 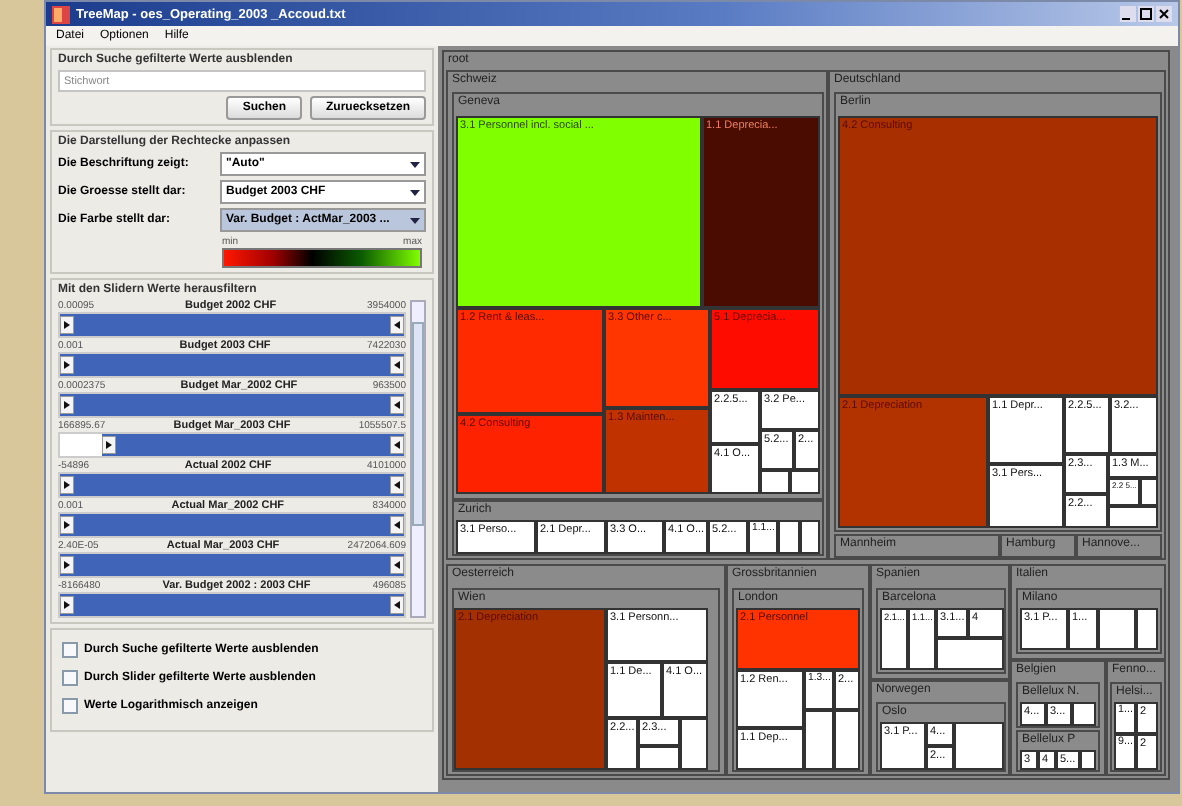 What do you see at coordinates (61, 14) in the screenshot?
I see `app-icon` at bounding box center [61, 14].